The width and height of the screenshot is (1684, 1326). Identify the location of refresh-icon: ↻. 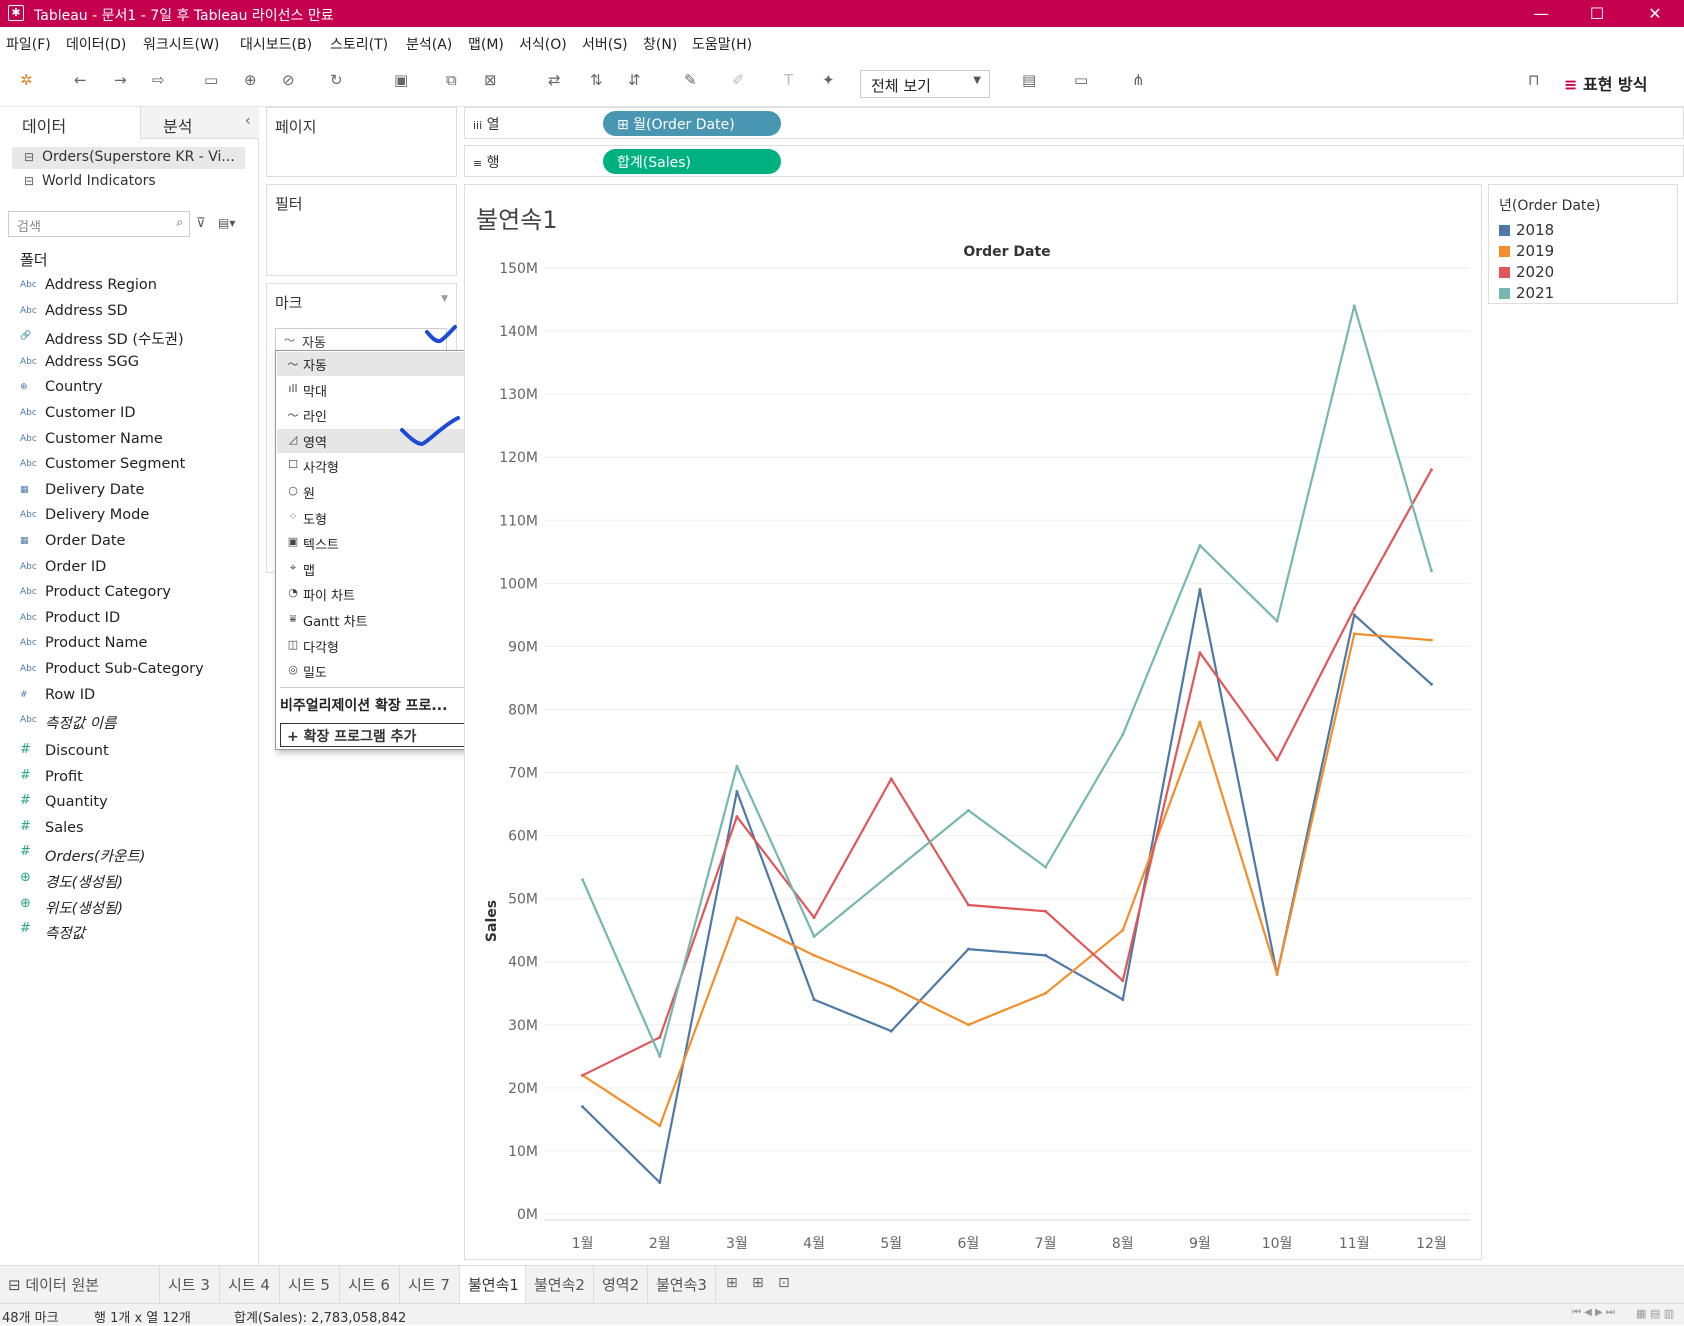
(336, 80).